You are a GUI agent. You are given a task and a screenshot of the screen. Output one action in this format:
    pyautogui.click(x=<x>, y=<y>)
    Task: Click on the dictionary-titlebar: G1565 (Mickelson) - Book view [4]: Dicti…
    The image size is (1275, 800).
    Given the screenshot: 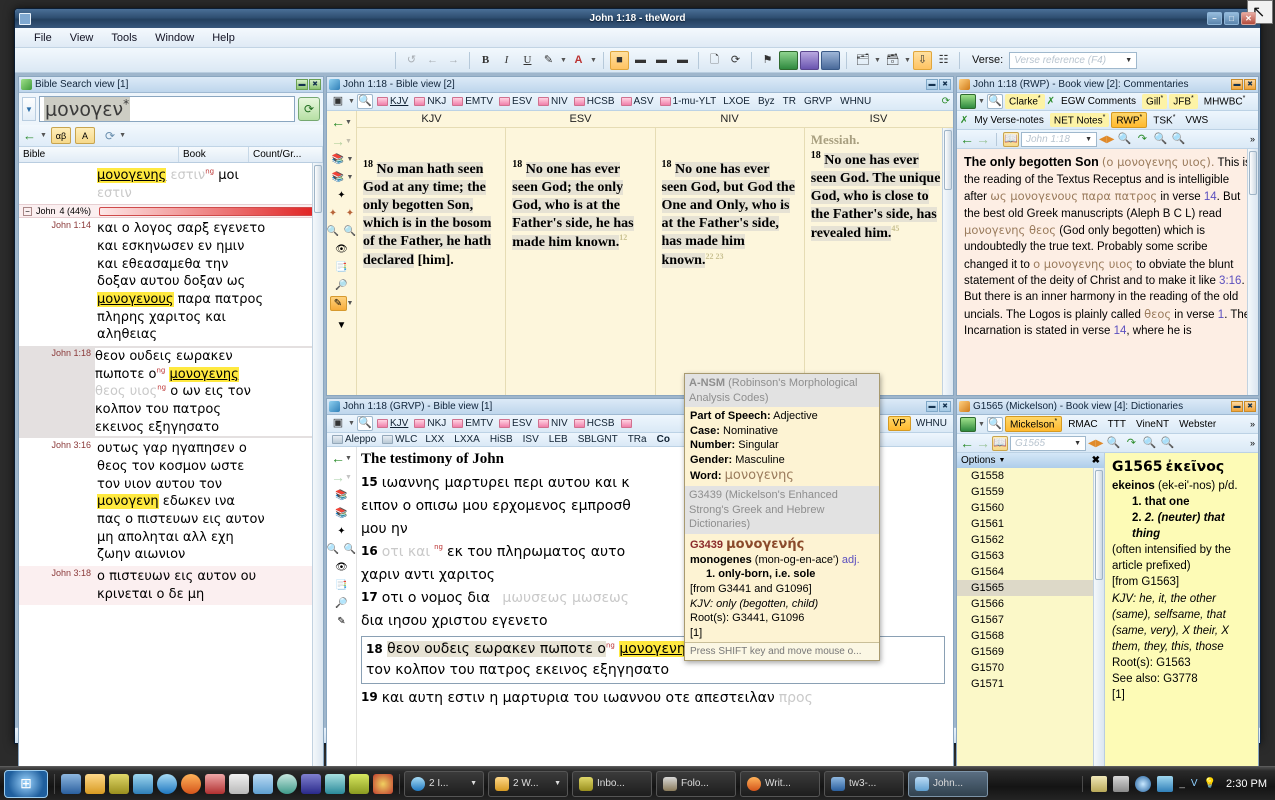 What is the action you would take?
    pyautogui.click(x=1107, y=407)
    